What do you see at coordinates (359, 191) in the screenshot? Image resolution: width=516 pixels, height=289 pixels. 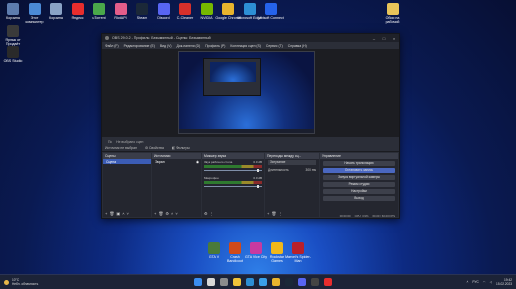 I see `settings-button: Настройки` at bounding box center [359, 191].